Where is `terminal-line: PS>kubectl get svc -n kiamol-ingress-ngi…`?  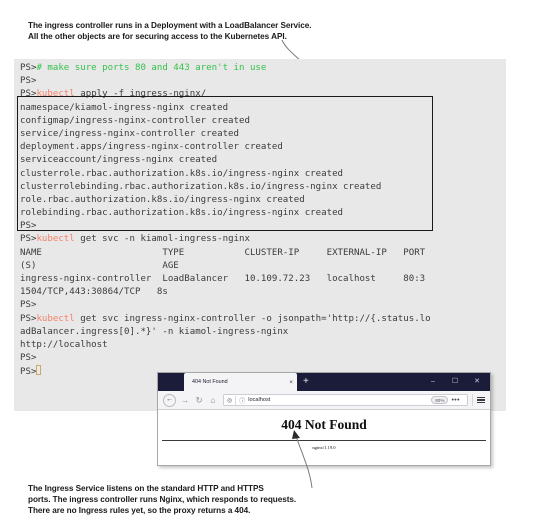
terminal-line: PS>kubectl get svc -n kiamol-ingress-ngi… is located at coordinates (135, 239).